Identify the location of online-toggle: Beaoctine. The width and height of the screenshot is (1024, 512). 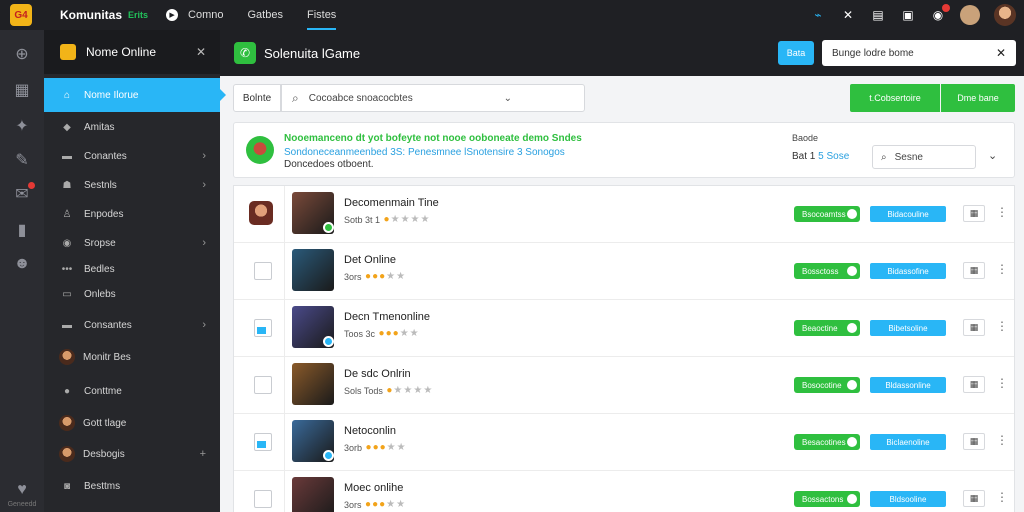
(827, 328).